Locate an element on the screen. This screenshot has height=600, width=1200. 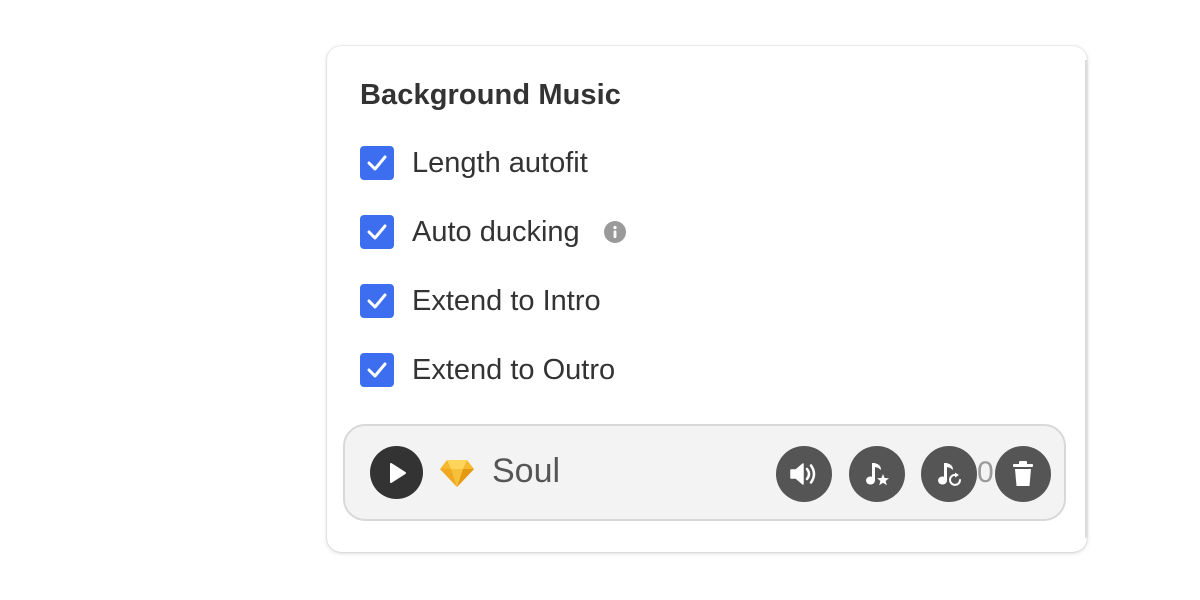
option-auto-ducking: Auto ducking is located at coordinates (493, 232).